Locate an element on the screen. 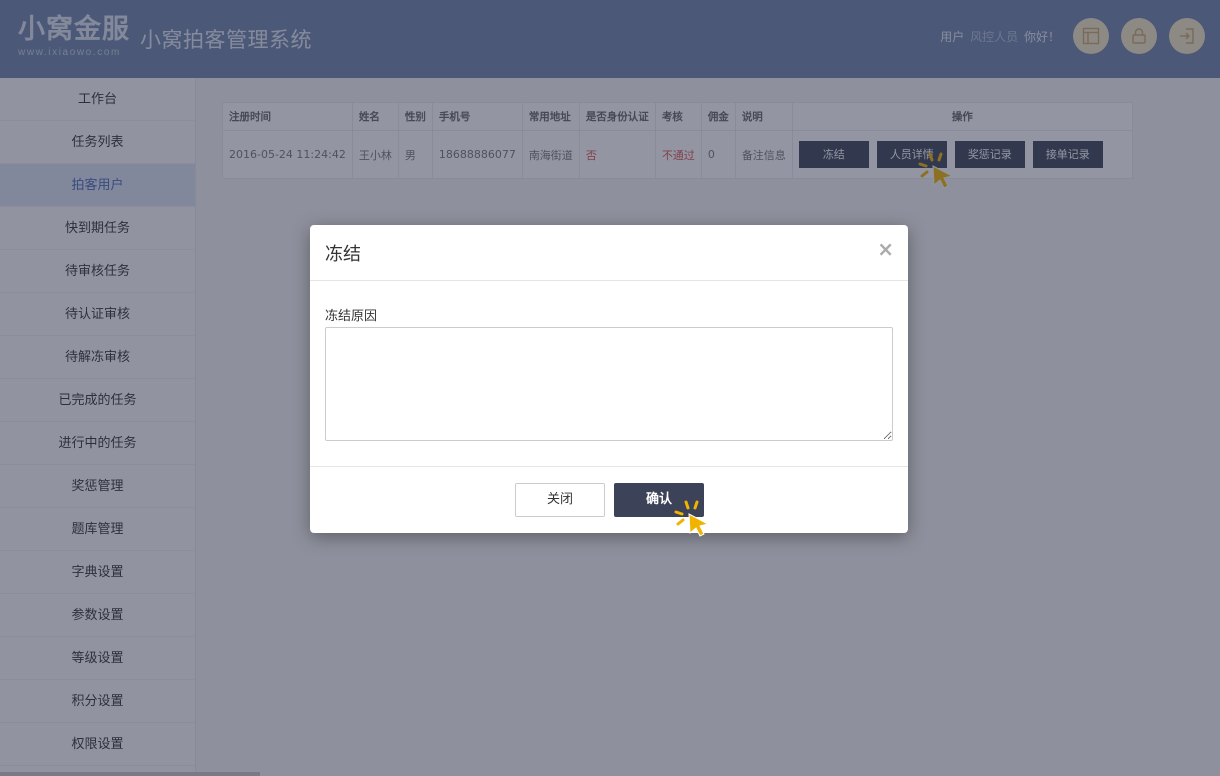  close-icon: × is located at coordinates (885, 249).